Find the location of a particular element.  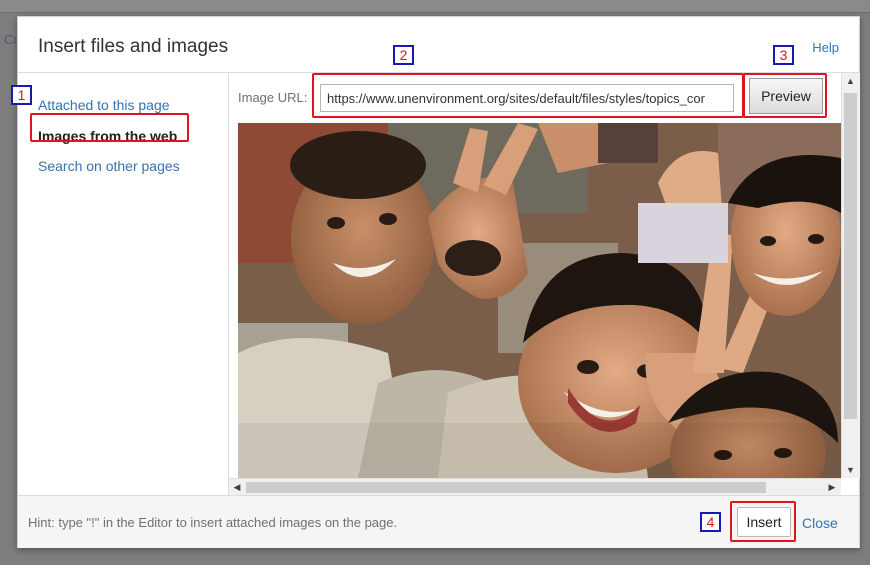

horizontal-scrollbar: ◀ ▶ is located at coordinates (535, 487).